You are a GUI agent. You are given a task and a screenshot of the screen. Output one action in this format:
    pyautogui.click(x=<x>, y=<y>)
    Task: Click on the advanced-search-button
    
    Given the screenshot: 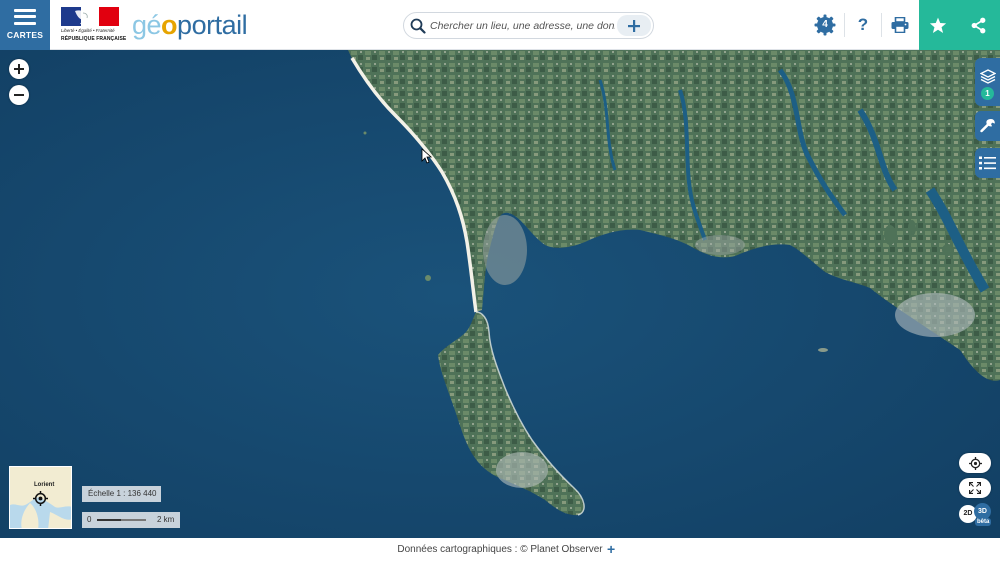 What is the action you would take?
    pyautogui.click(x=634, y=25)
    